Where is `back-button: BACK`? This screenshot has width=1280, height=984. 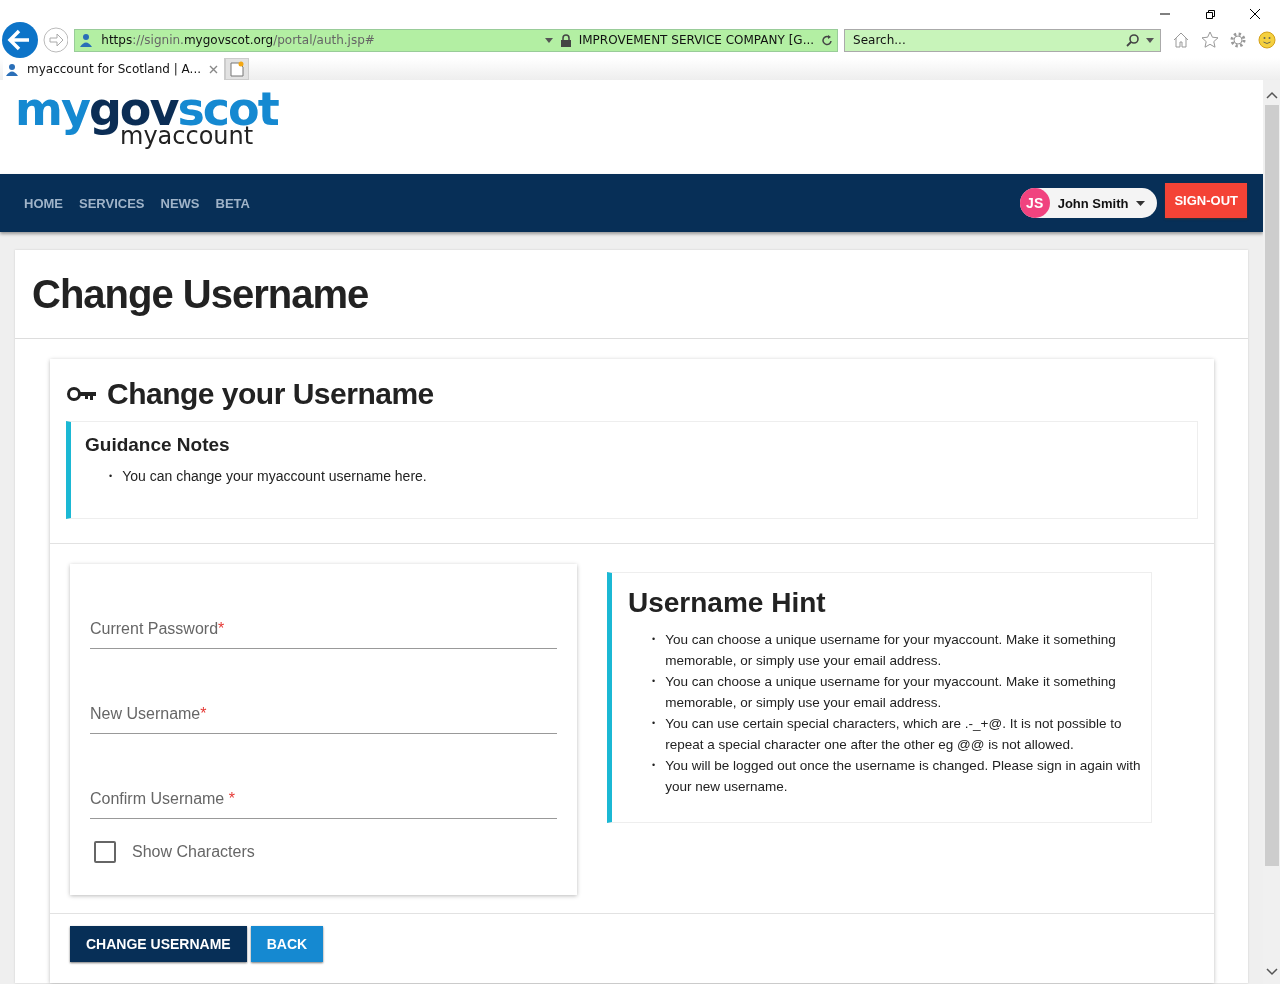
back-button: BACK is located at coordinates (287, 944).